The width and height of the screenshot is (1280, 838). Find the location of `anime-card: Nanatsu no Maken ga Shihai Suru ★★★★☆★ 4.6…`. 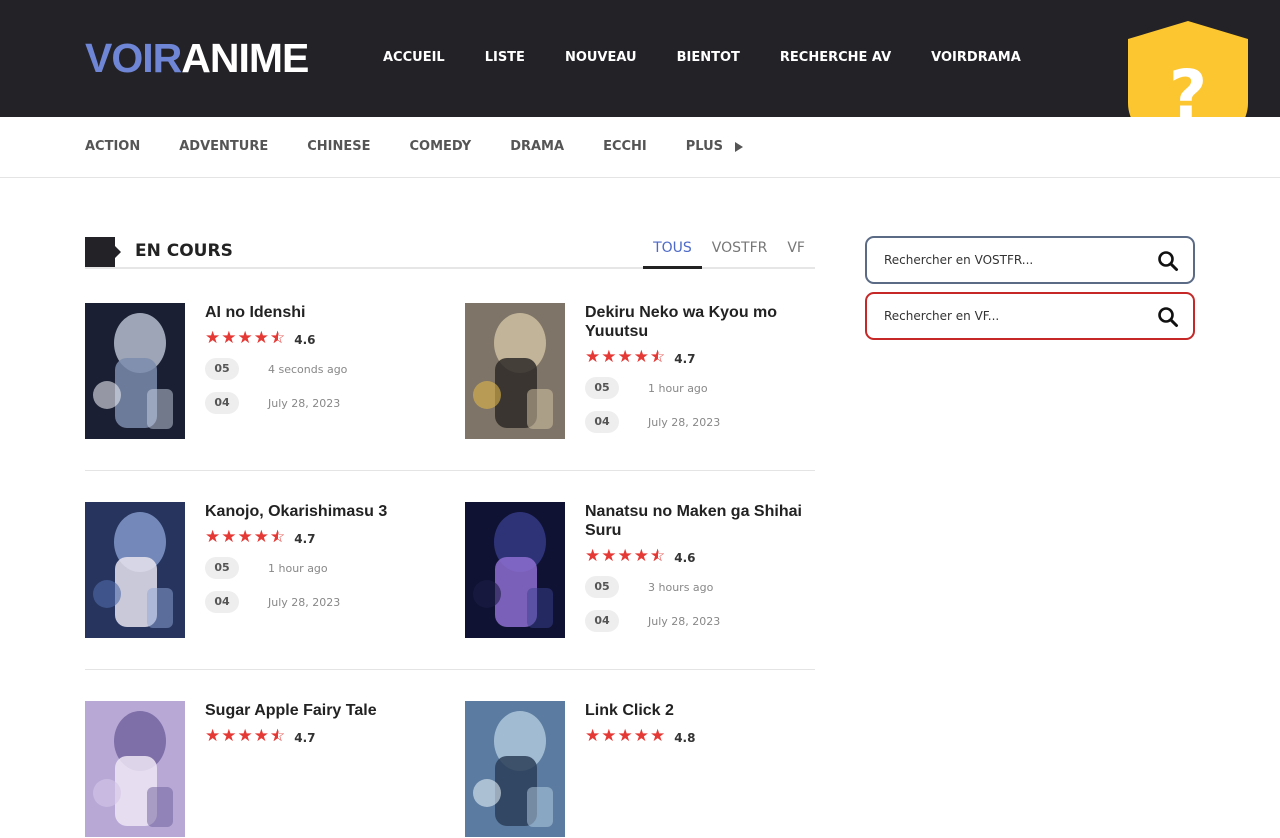

anime-card: Nanatsu no Maken ga Shihai Suru ★★★★☆★ 4.6… is located at coordinates (640, 570).